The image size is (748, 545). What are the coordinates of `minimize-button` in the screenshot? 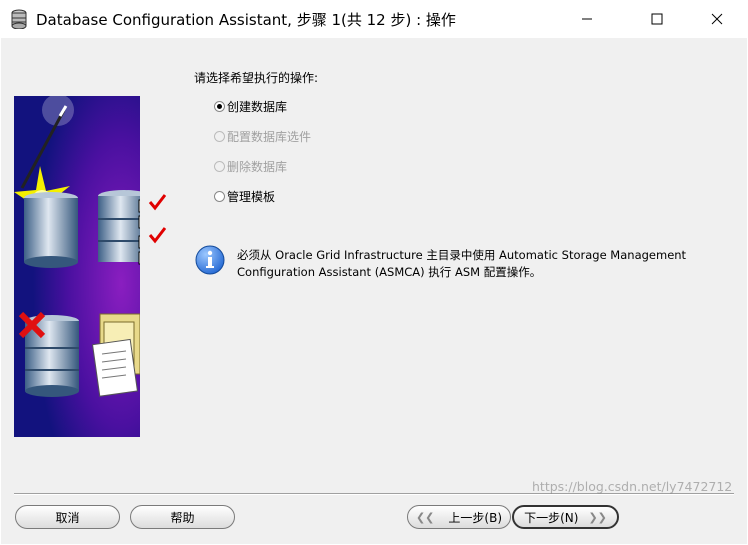 It's located at (587, 19).